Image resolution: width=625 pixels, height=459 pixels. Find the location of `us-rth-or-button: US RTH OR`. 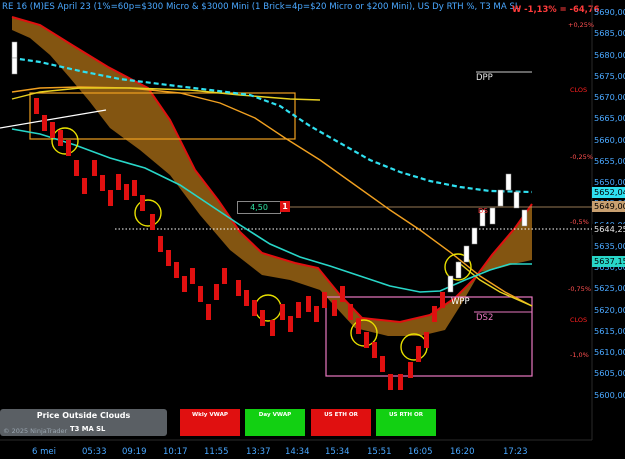

us-rth-or-button: US RTH OR is located at coordinates (406, 422).